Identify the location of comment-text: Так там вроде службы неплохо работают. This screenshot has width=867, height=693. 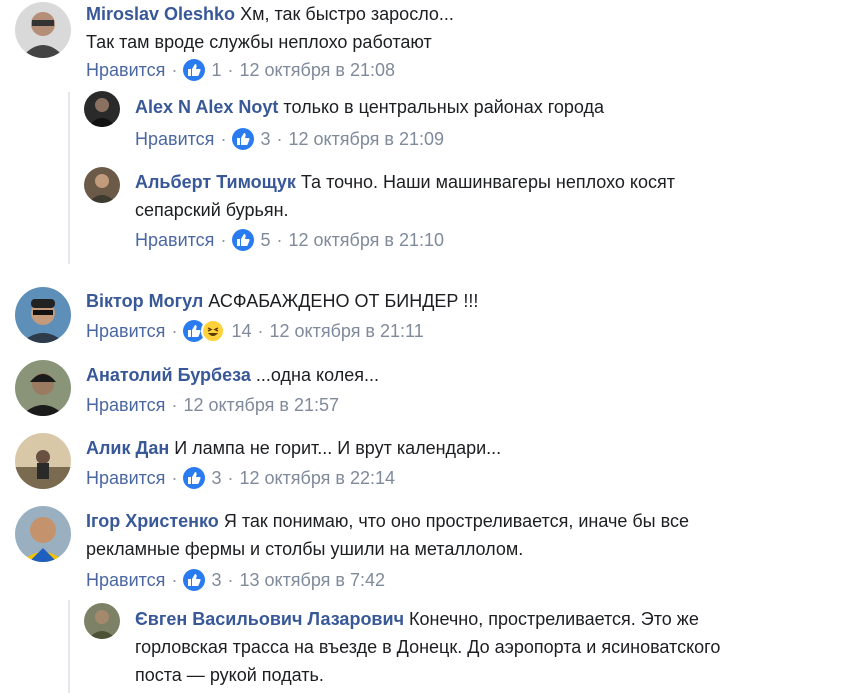
(259, 42).